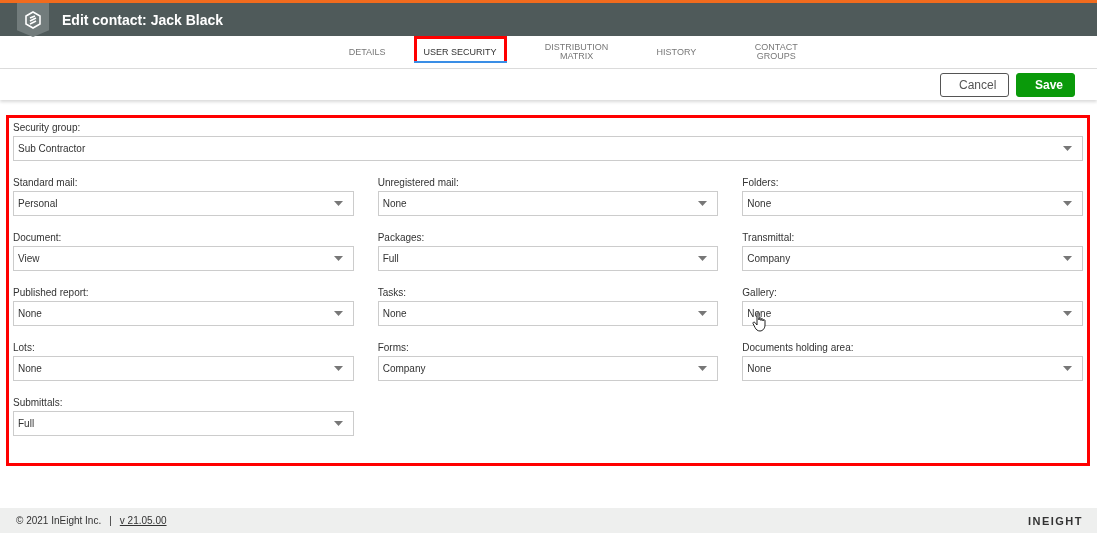 The image size is (1097, 533). I want to click on field-label: Documents holding area:, so click(798, 348).